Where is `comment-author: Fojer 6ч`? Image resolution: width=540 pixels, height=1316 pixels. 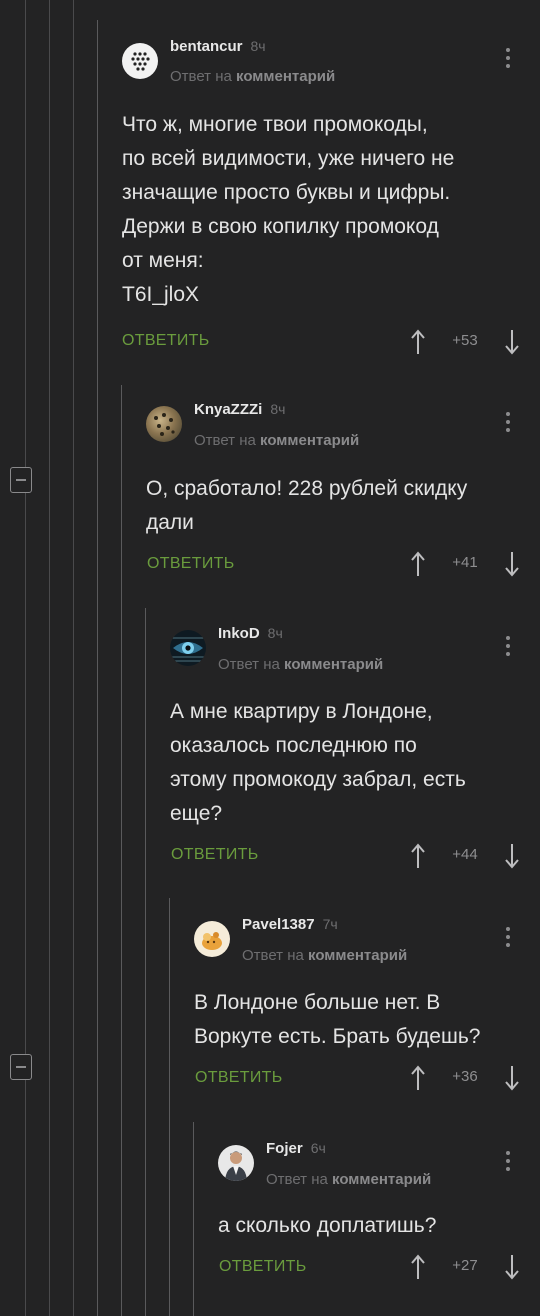
comment-author: Fojer 6ч is located at coordinates (296, 1148).